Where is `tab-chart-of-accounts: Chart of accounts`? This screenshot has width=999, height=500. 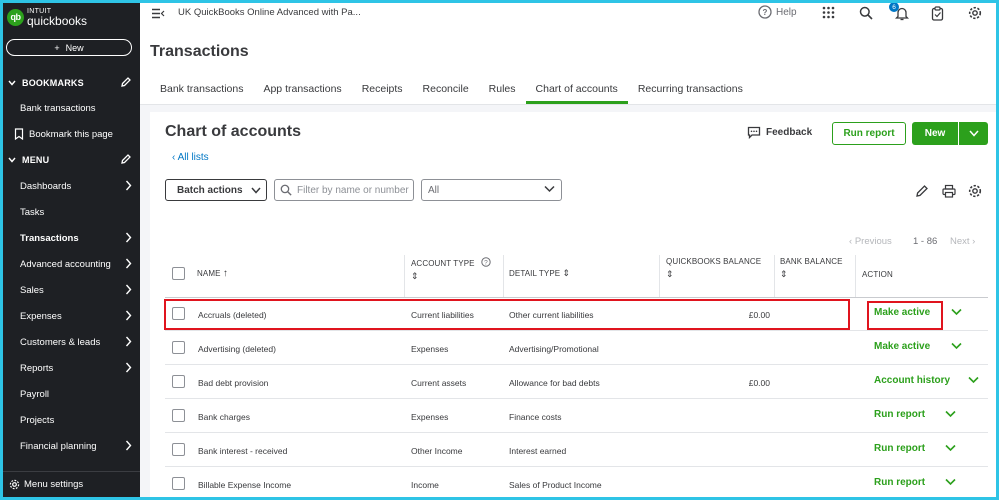 tab-chart-of-accounts: Chart of accounts is located at coordinates (577, 92).